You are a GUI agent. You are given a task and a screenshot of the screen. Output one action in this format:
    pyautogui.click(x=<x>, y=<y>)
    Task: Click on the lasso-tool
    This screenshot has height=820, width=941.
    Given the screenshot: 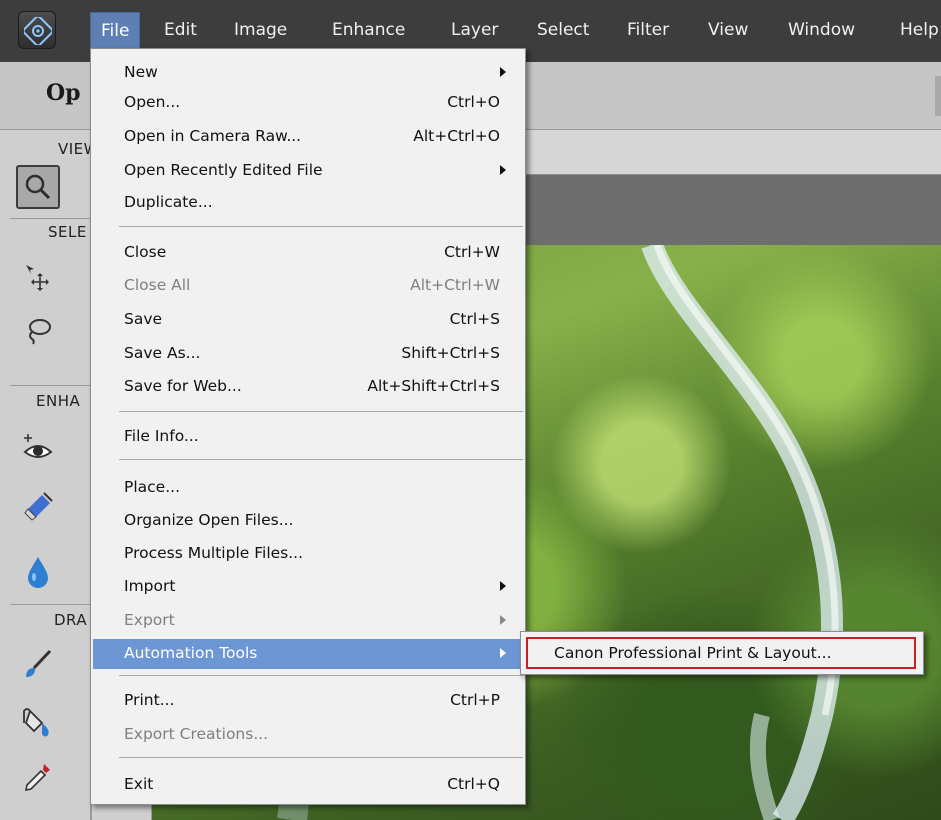 What is the action you would take?
    pyautogui.click(x=38, y=330)
    